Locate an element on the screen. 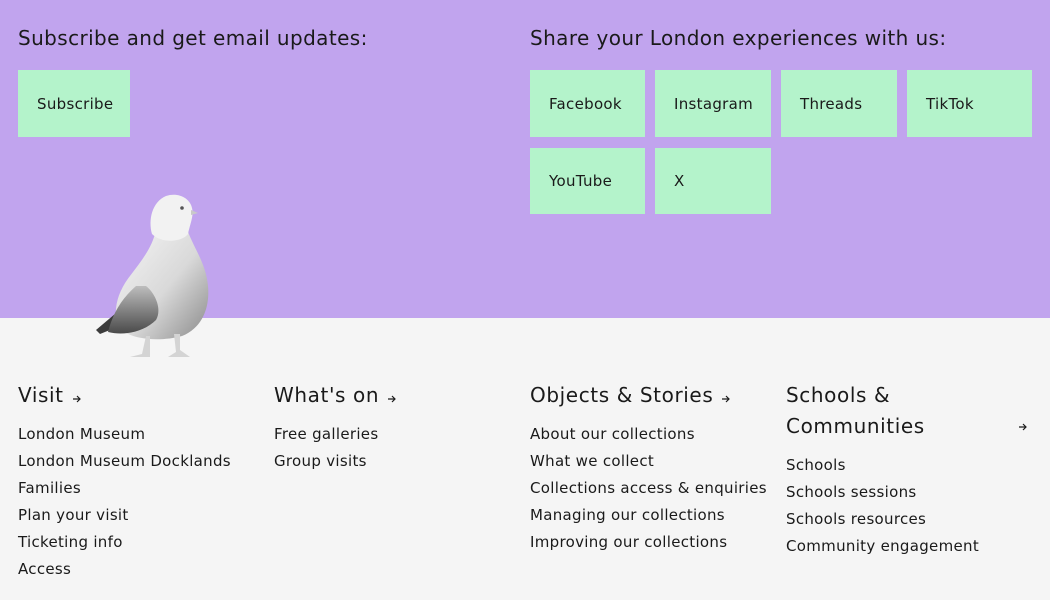 Image resolution: width=1050 pixels, height=600 pixels. footer-link-about-our-collections: About our collections is located at coordinates (648, 434).